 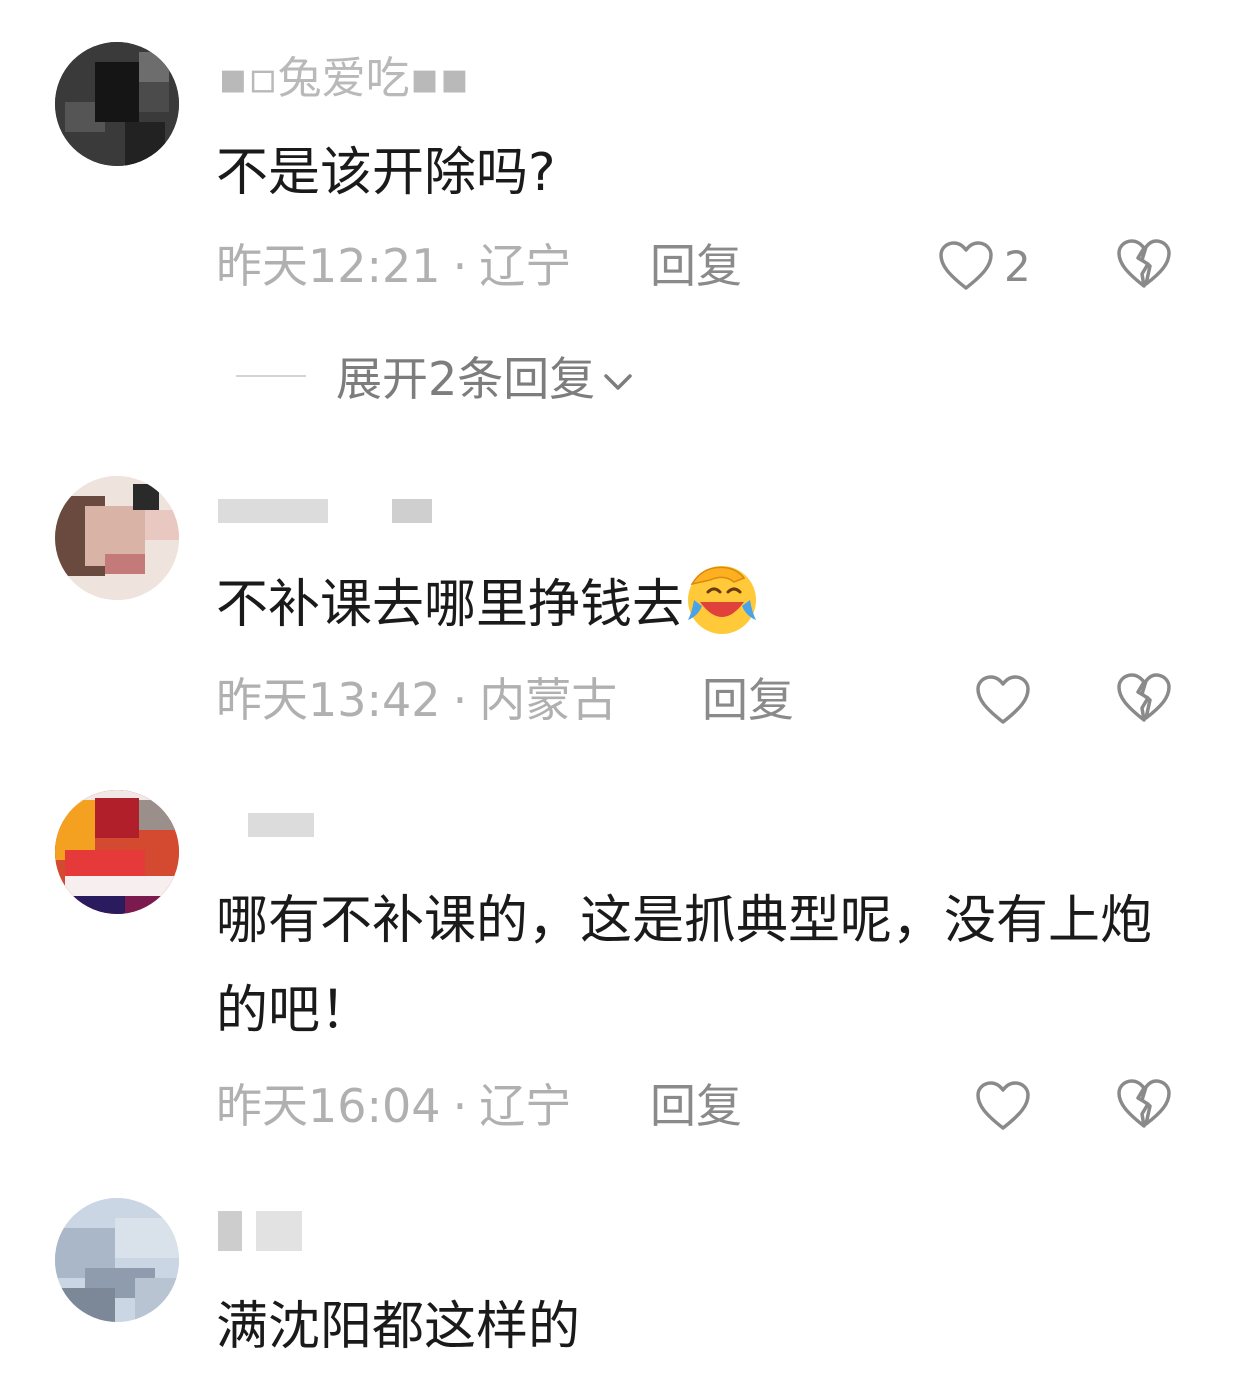 What do you see at coordinates (271, 376) in the screenshot?
I see `expand-divider` at bounding box center [271, 376].